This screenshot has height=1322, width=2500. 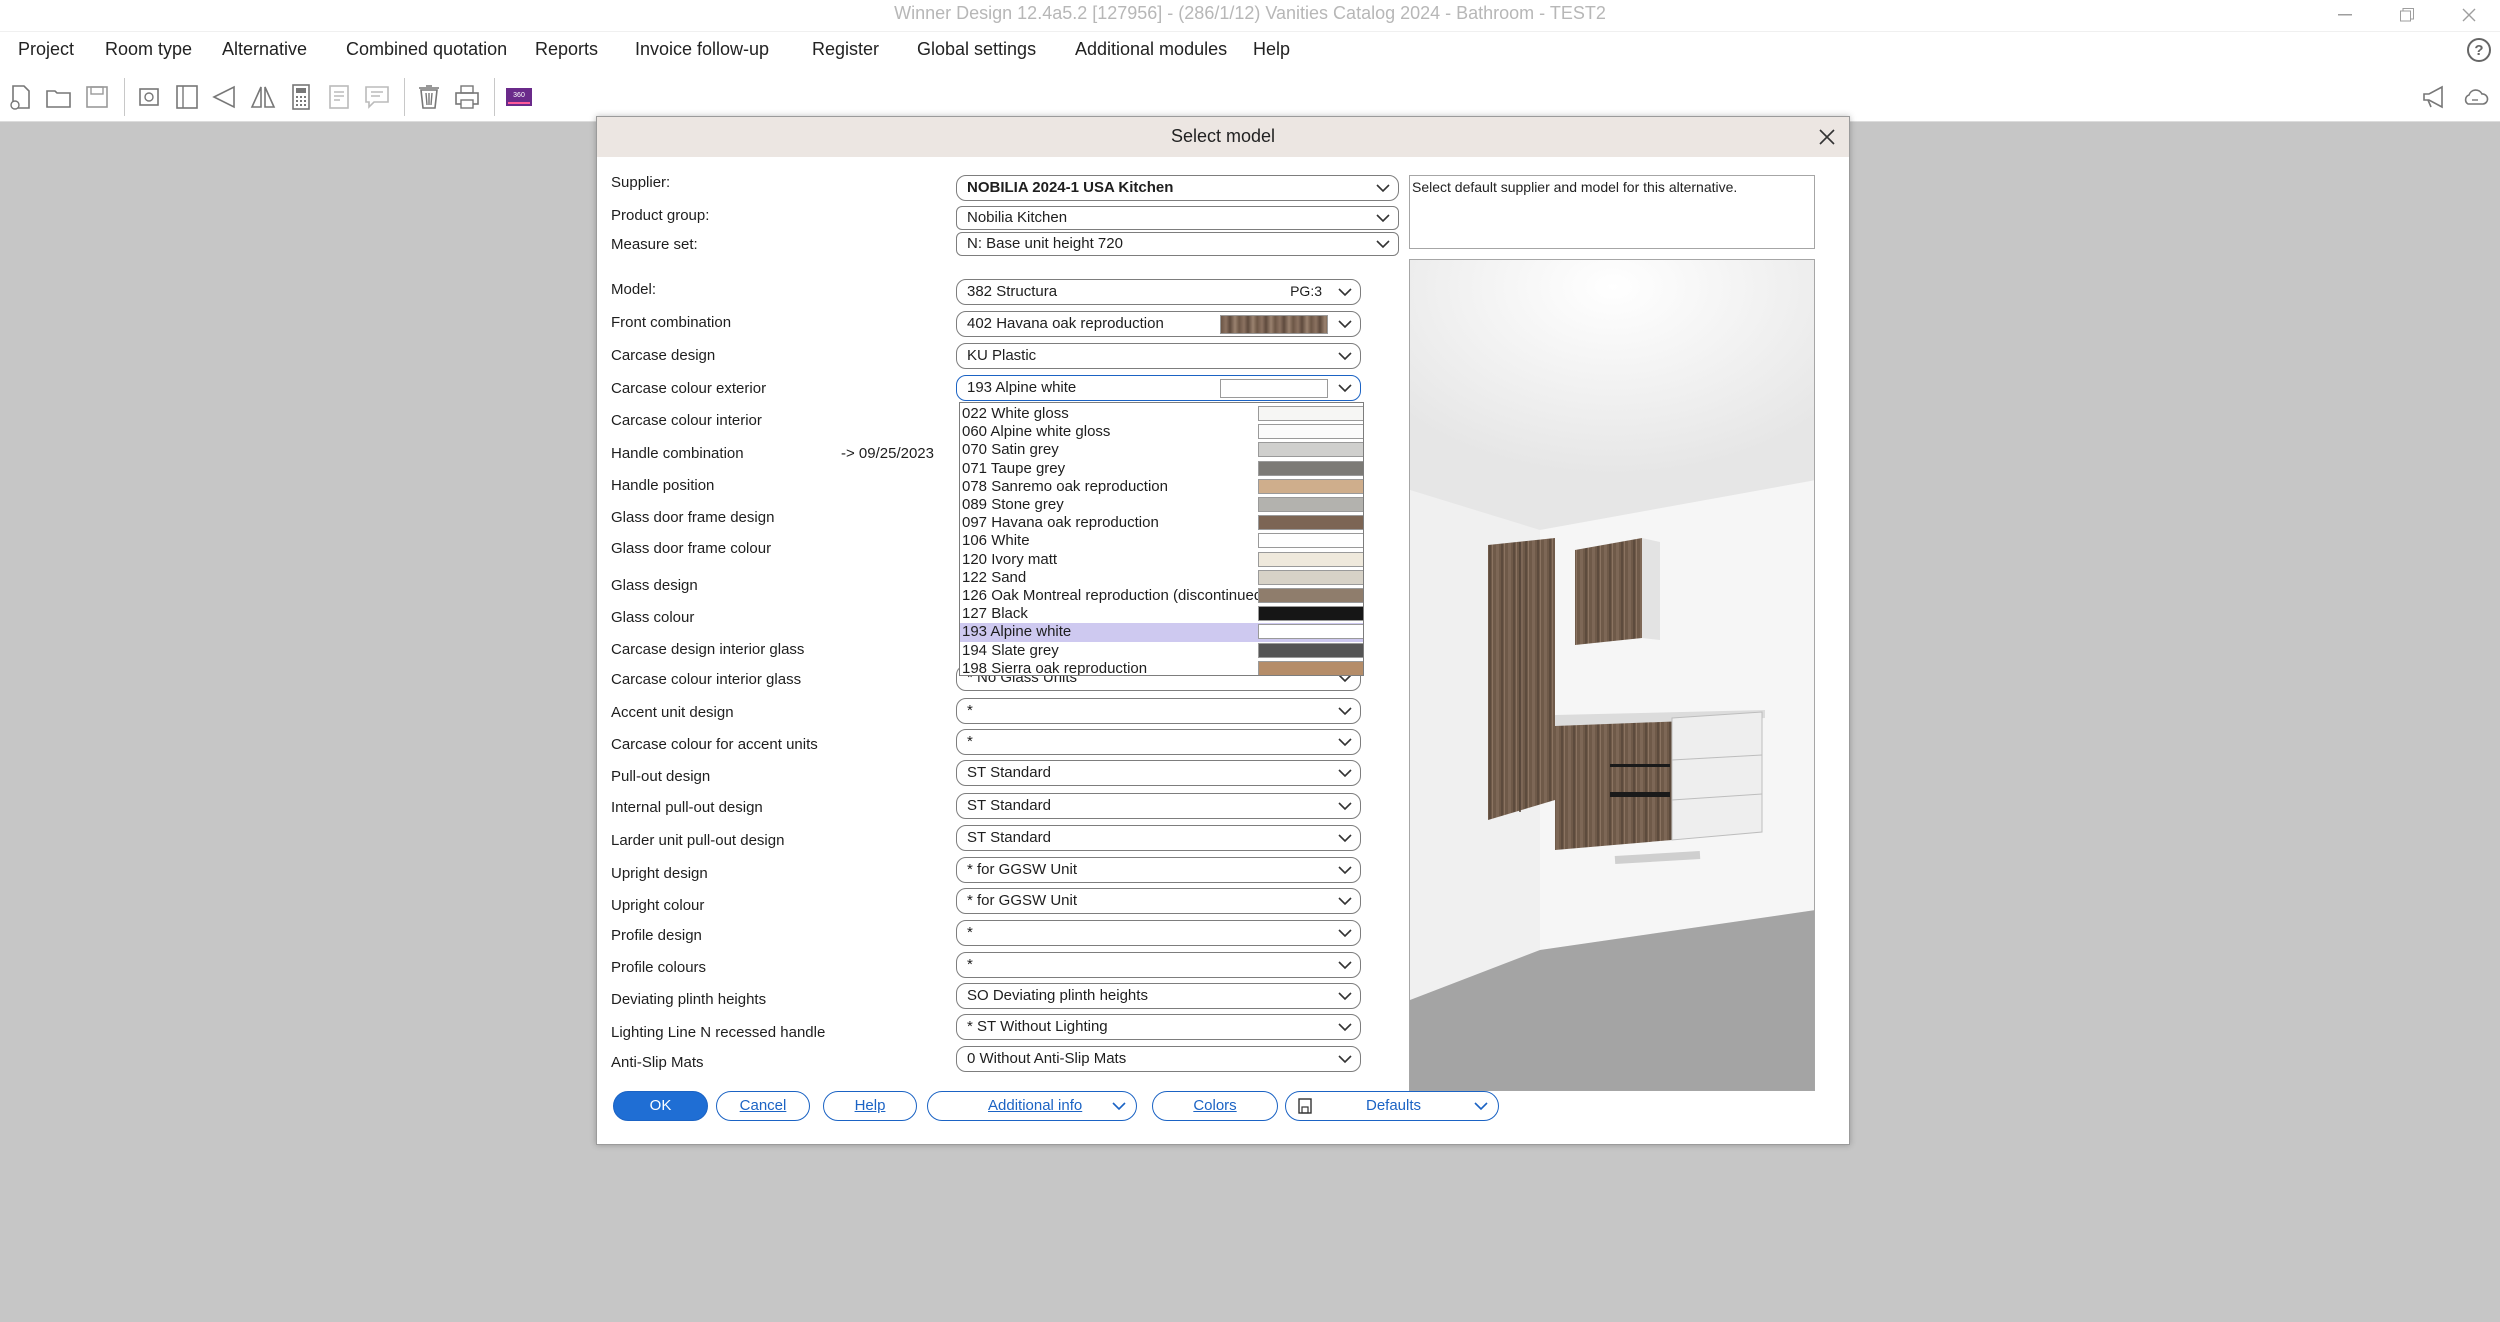 What do you see at coordinates (21, 97) in the screenshot?
I see `new-project-icon` at bounding box center [21, 97].